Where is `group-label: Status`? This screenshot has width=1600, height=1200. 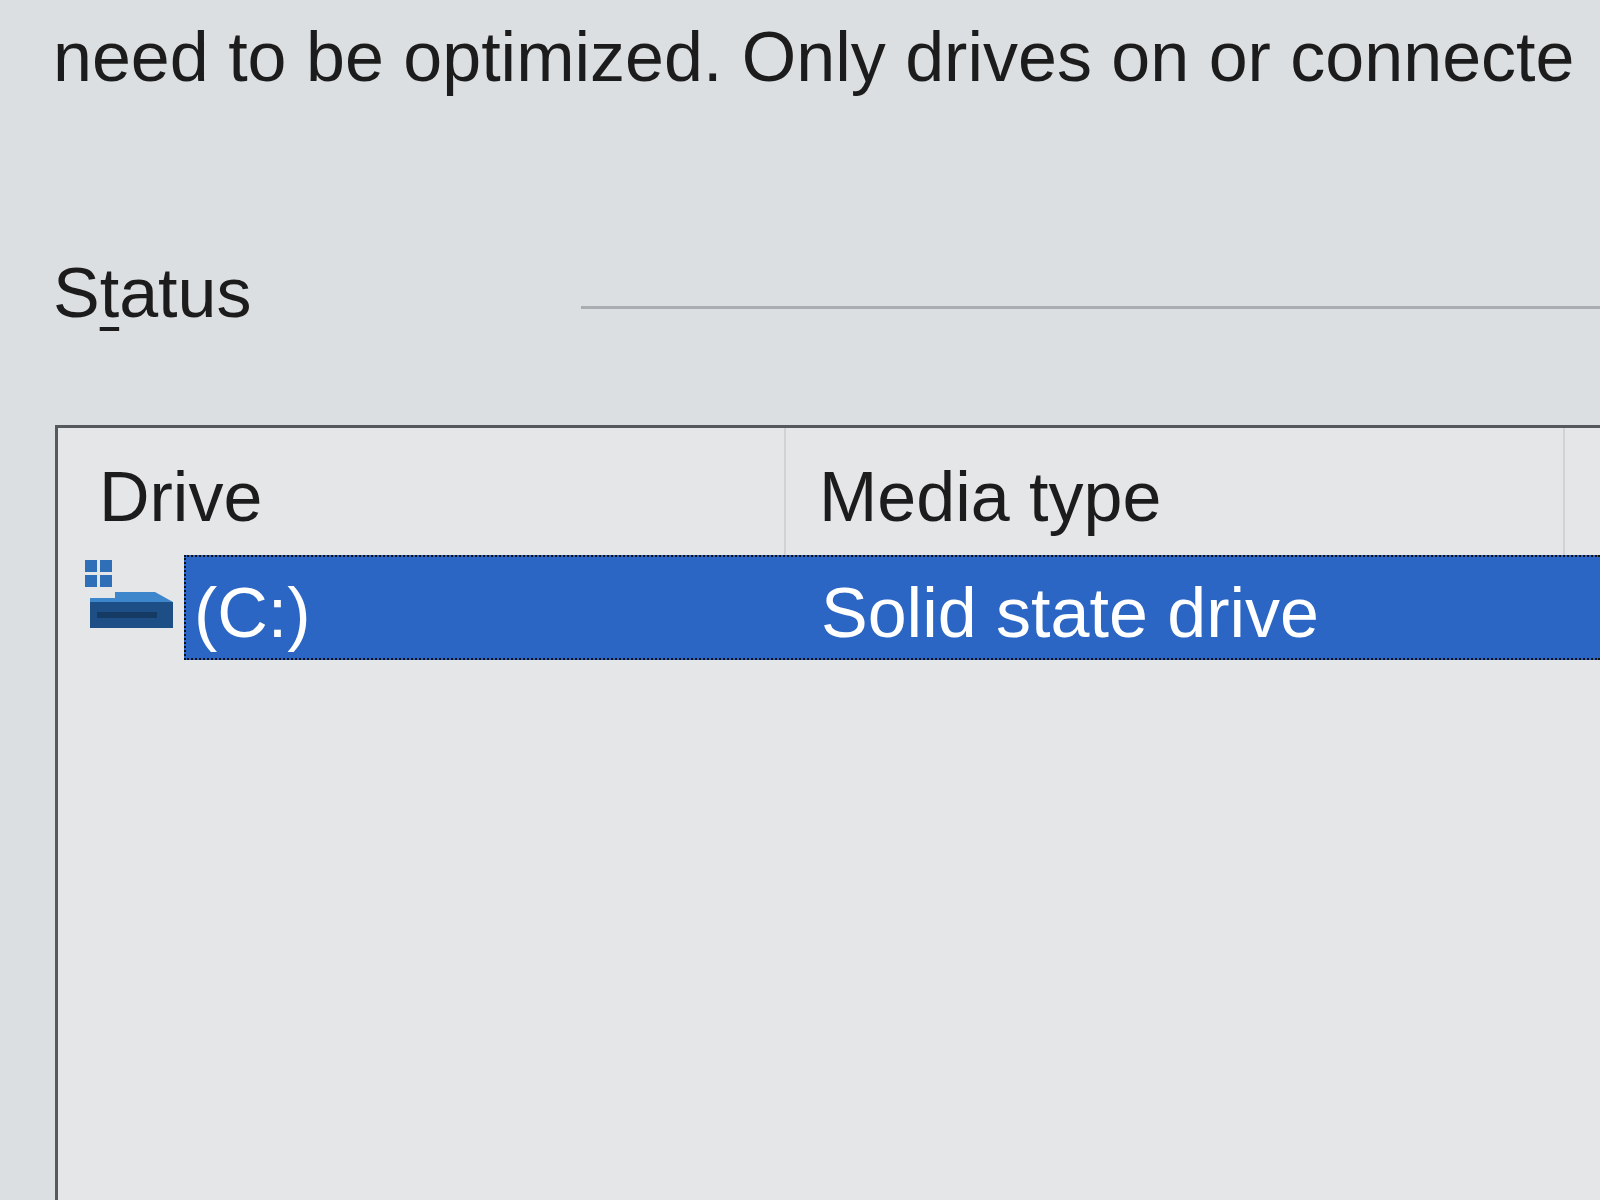 group-label: Status is located at coordinates (152, 293).